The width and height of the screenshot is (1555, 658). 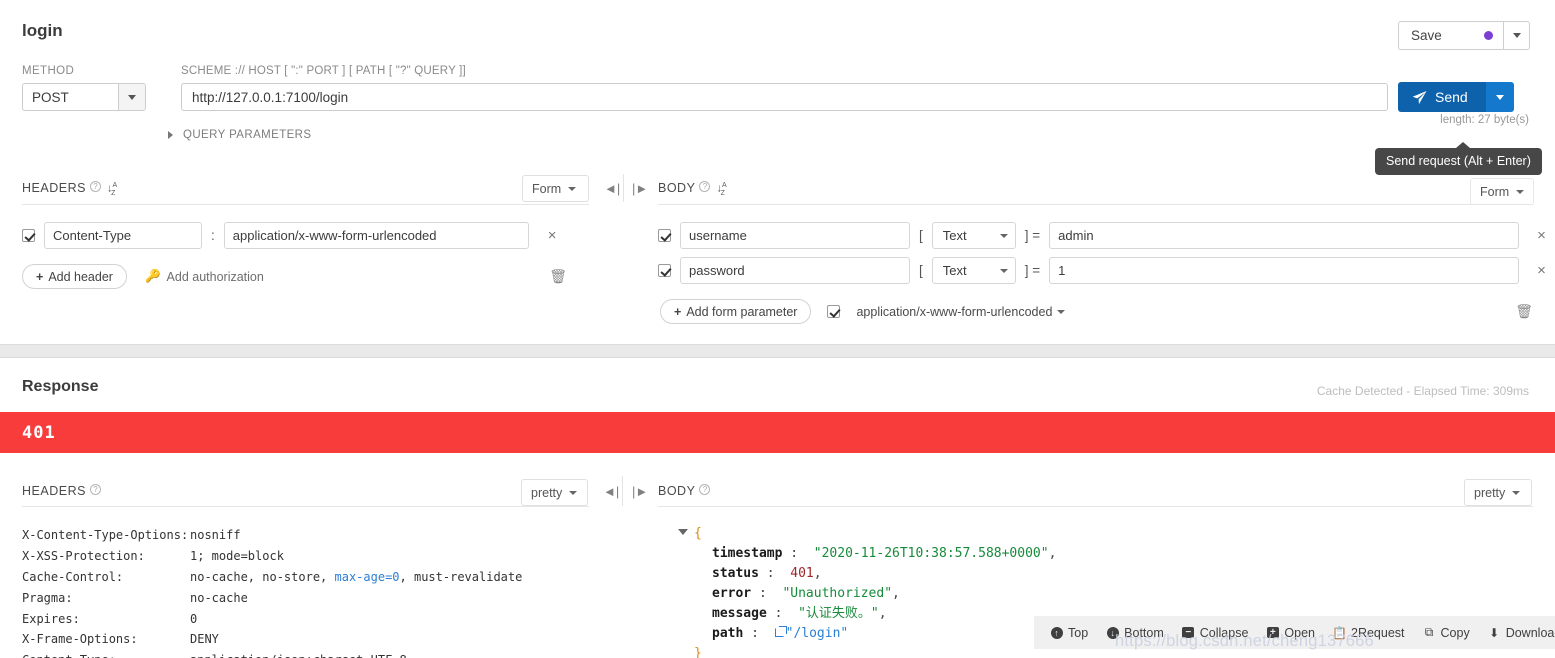 What do you see at coordinates (48, 71) in the screenshot?
I see `method-label: METHOD` at bounding box center [48, 71].